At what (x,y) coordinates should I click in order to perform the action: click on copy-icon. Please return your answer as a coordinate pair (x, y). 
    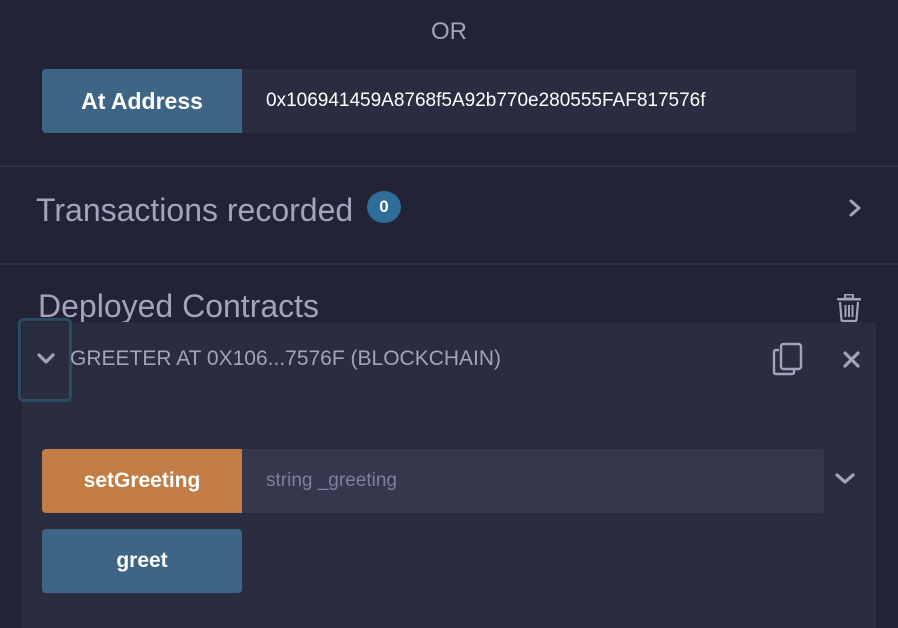
    Looking at the image, I should click on (788, 359).